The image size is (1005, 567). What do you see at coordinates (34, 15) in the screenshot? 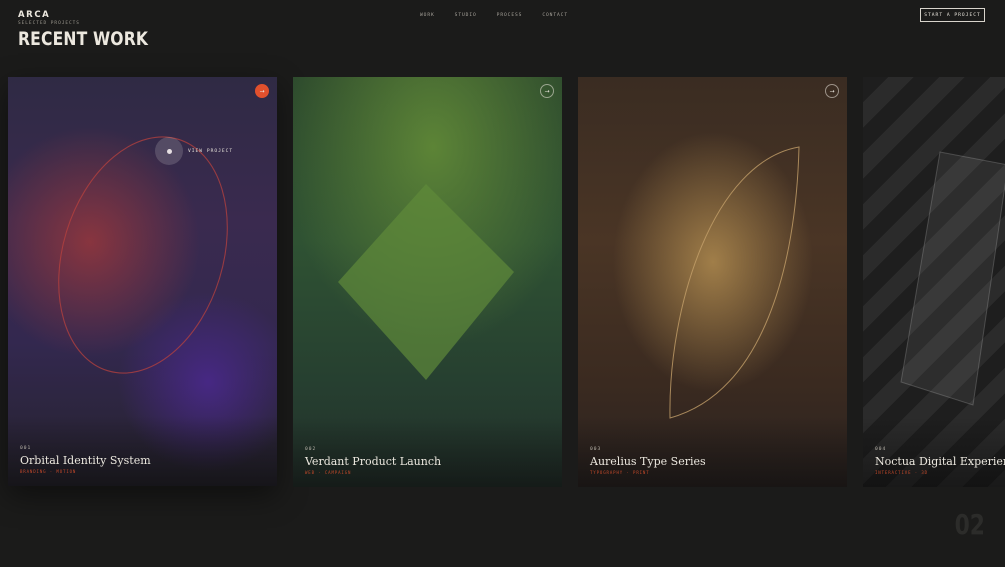
I see `brand-name: ARCA` at bounding box center [34, 15].